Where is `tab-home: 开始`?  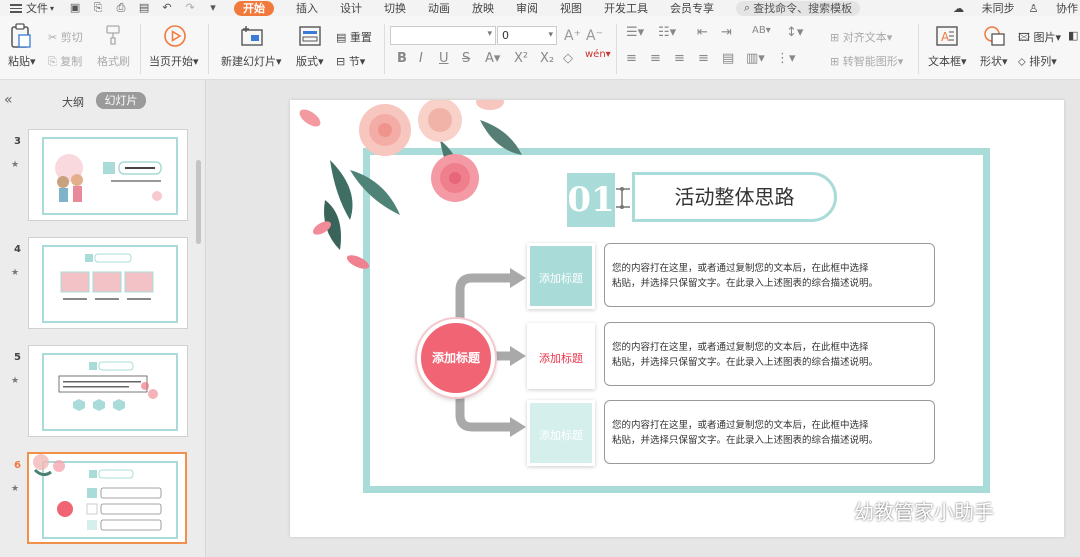
tab-home: 开始 is located at coordinates (254, 8).